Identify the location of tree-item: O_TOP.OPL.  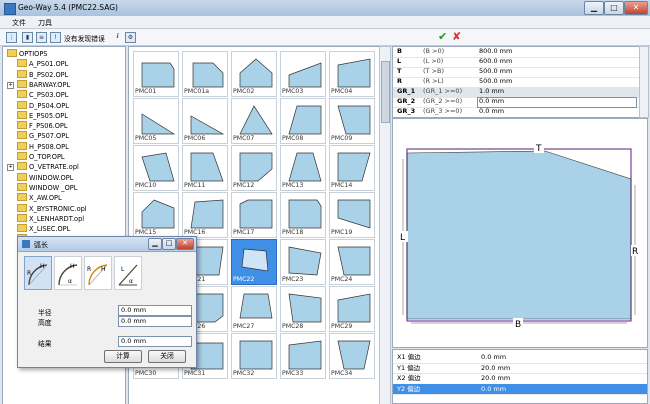
(64, 157).